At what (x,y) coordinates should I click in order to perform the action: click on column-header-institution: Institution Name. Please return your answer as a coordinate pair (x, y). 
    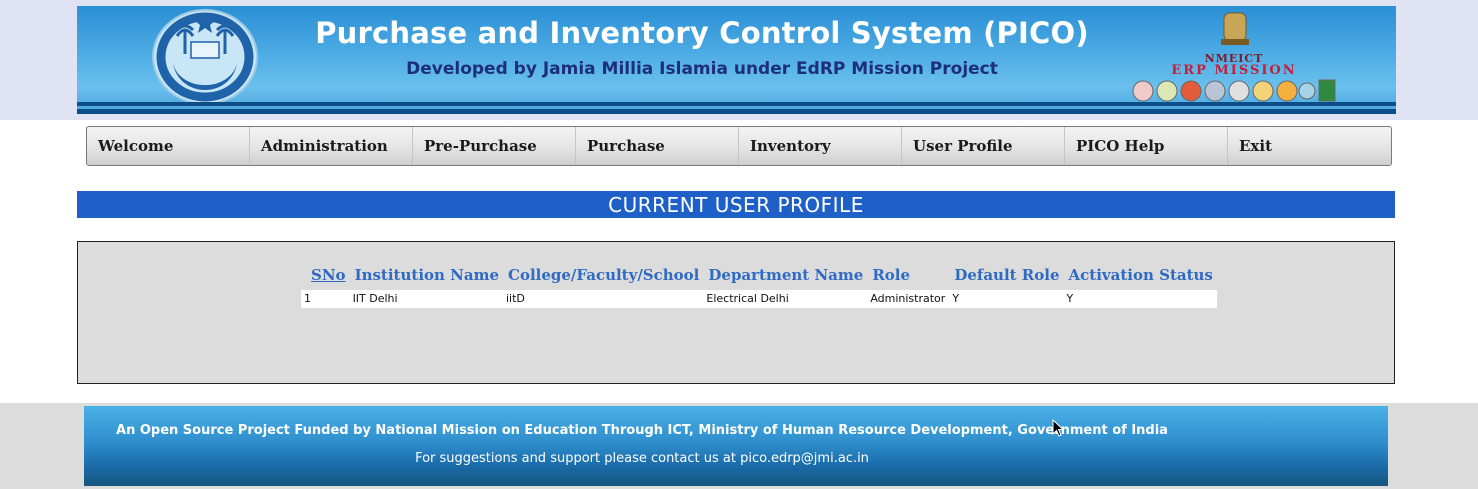
    Looking at the image, I should click on (426, 275).